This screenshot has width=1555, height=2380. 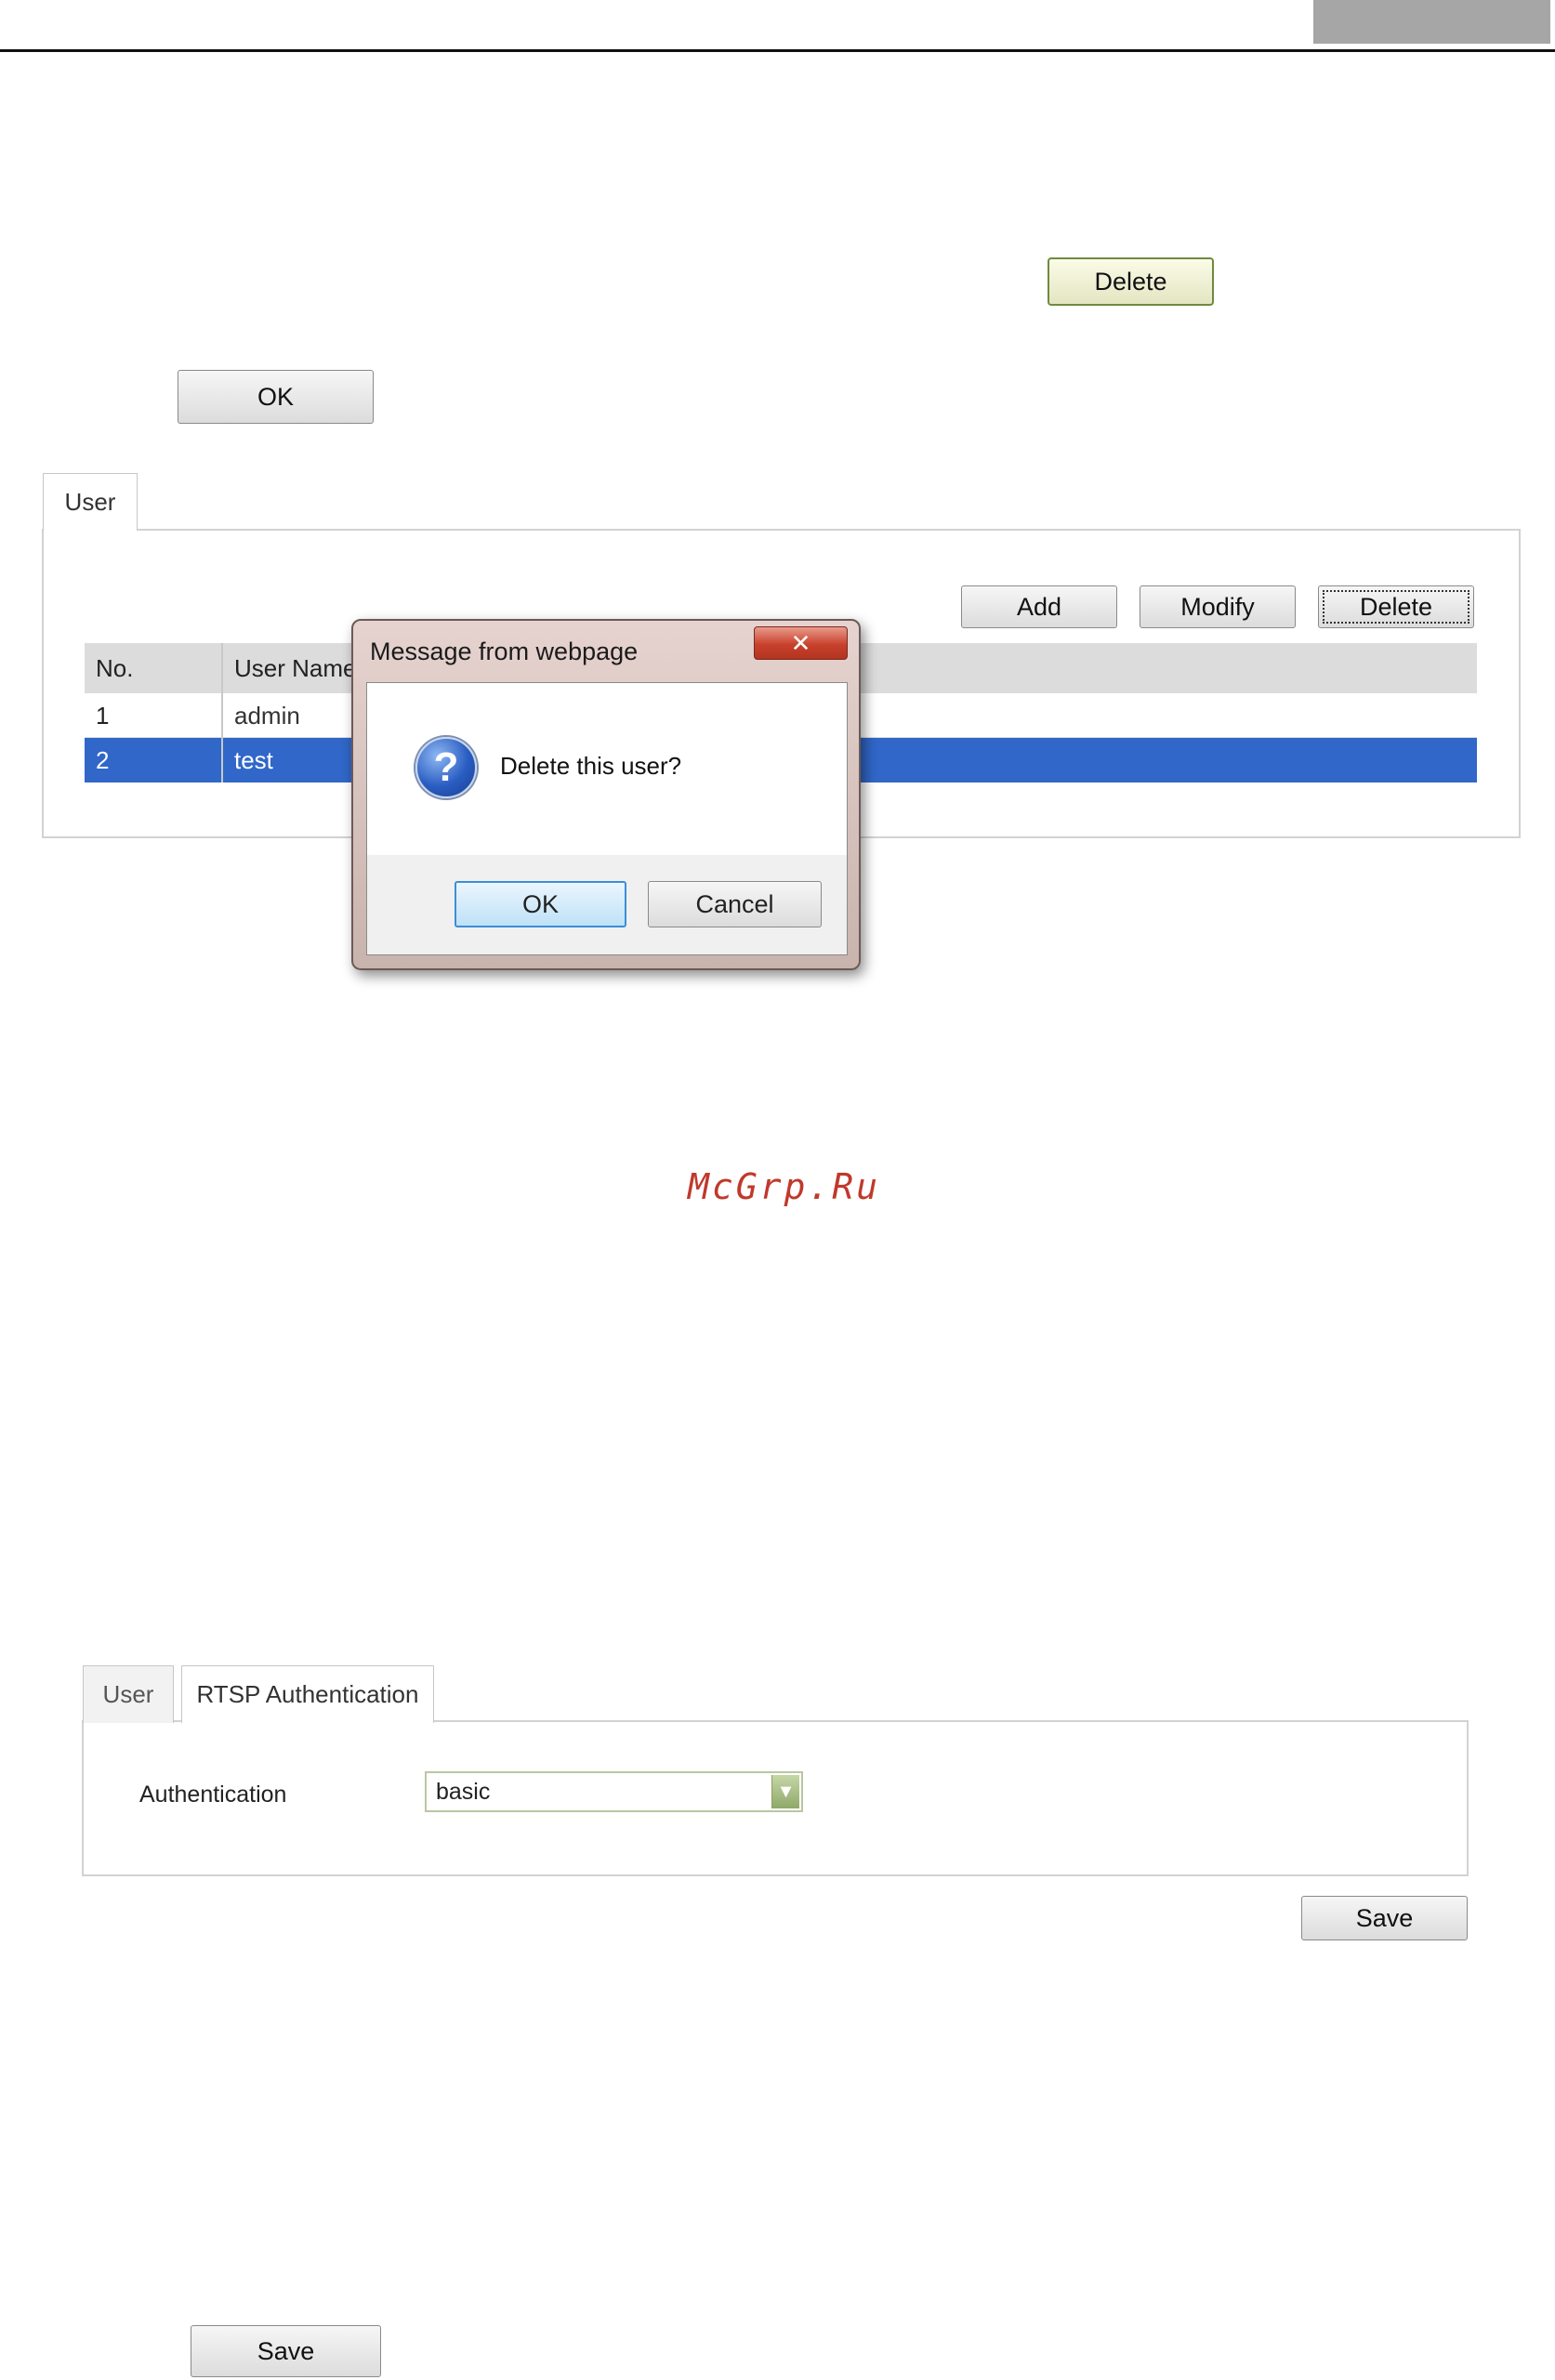 I want to click on authentication-select: basic, so click(x=614, y=1791).